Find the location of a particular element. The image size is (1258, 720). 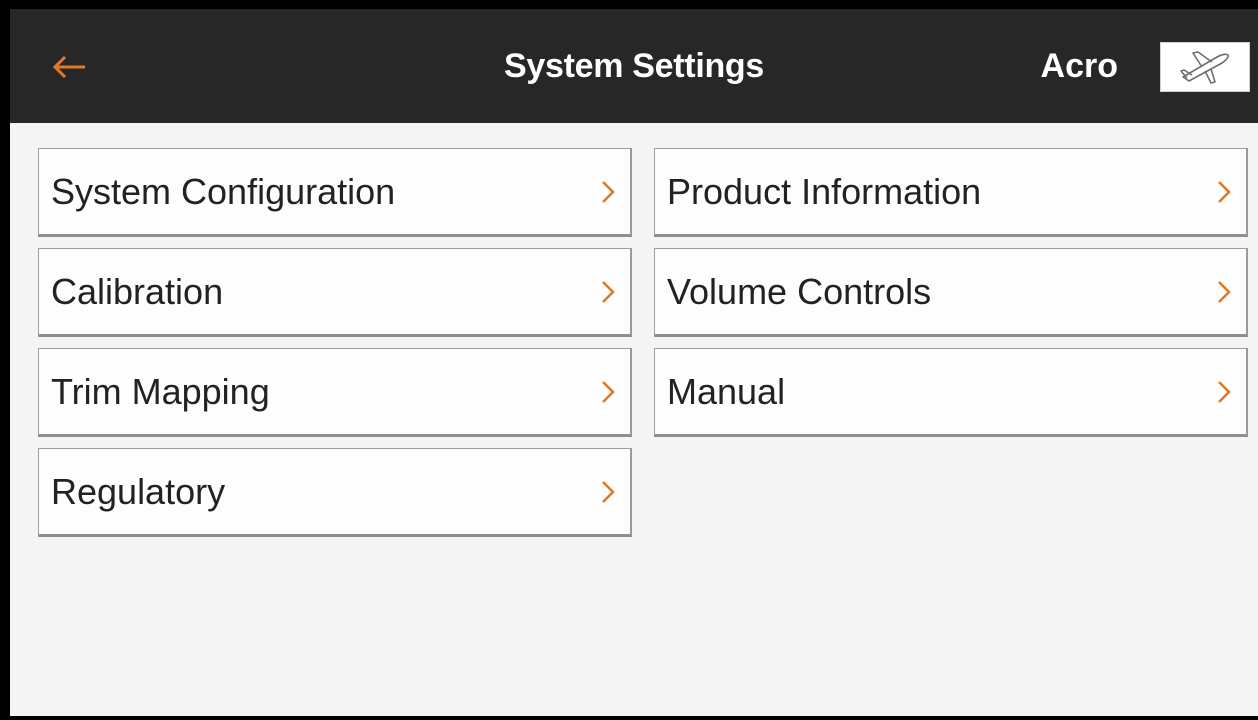

back-button is located at coordinates (70, 67).